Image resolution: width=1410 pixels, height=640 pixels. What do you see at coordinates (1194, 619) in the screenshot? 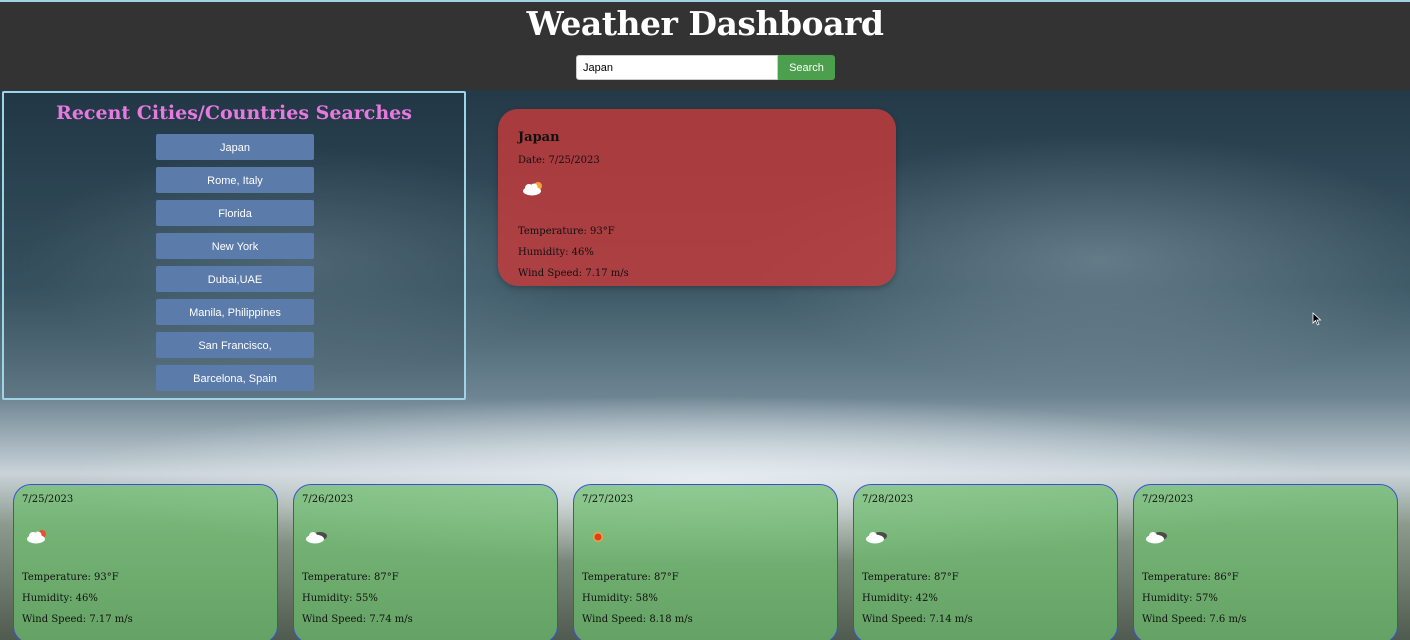
I see `forecast-wind-speed: Wind Speed: 7.6 m/s` at bounding box center [1194, 619].